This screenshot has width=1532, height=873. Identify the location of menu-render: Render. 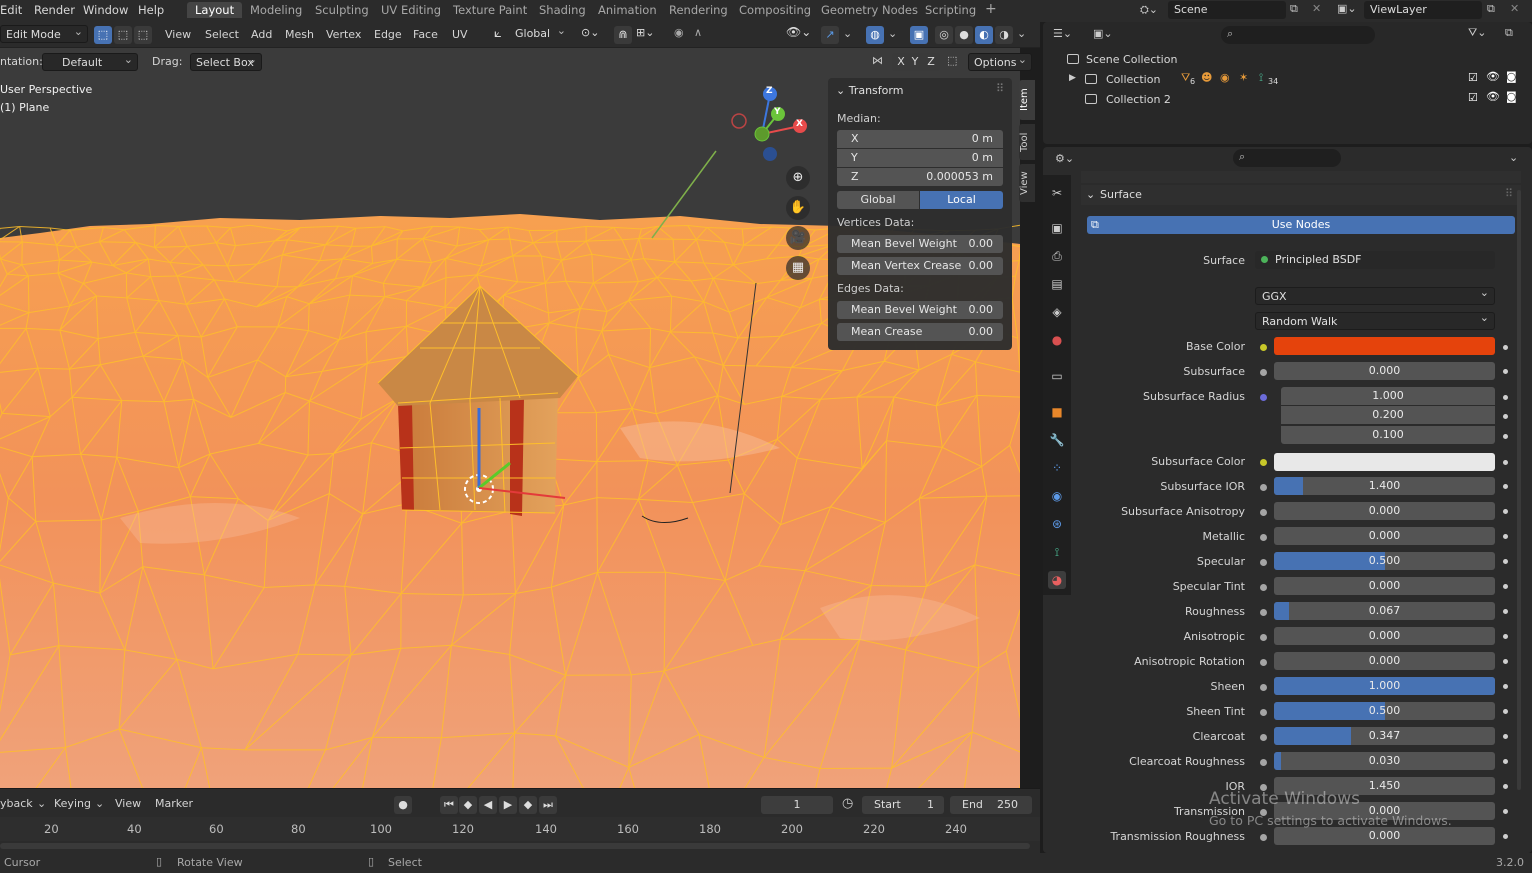
(54, 10).